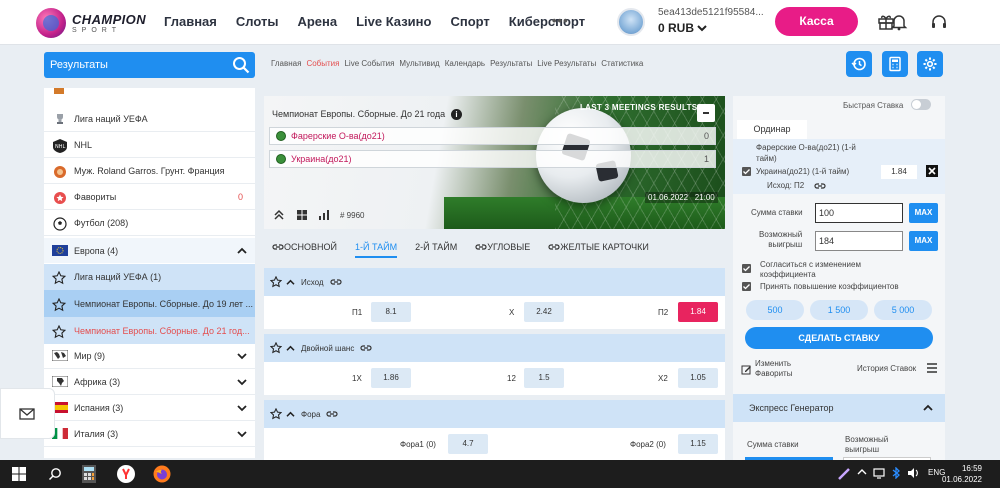 The image size is (1000, 488). What do you see at coordinates (149, 119) in the screenshot?
I see `sidebar-item-uefa-nations: Лига наций УЕФА` at bounding box center [149, 119].